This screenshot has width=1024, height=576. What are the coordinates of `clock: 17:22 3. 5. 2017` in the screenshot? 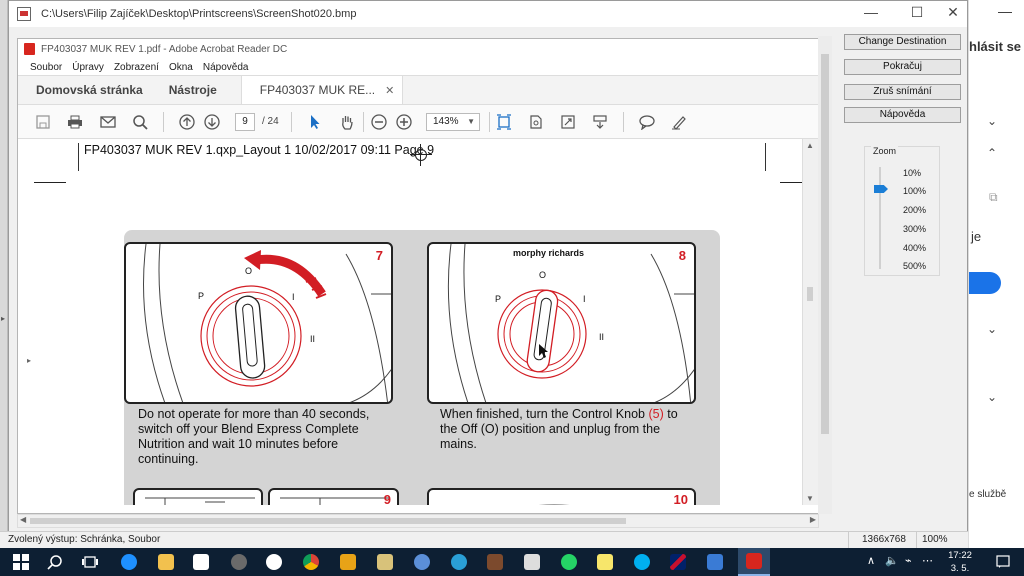 It's located at (960, 562).